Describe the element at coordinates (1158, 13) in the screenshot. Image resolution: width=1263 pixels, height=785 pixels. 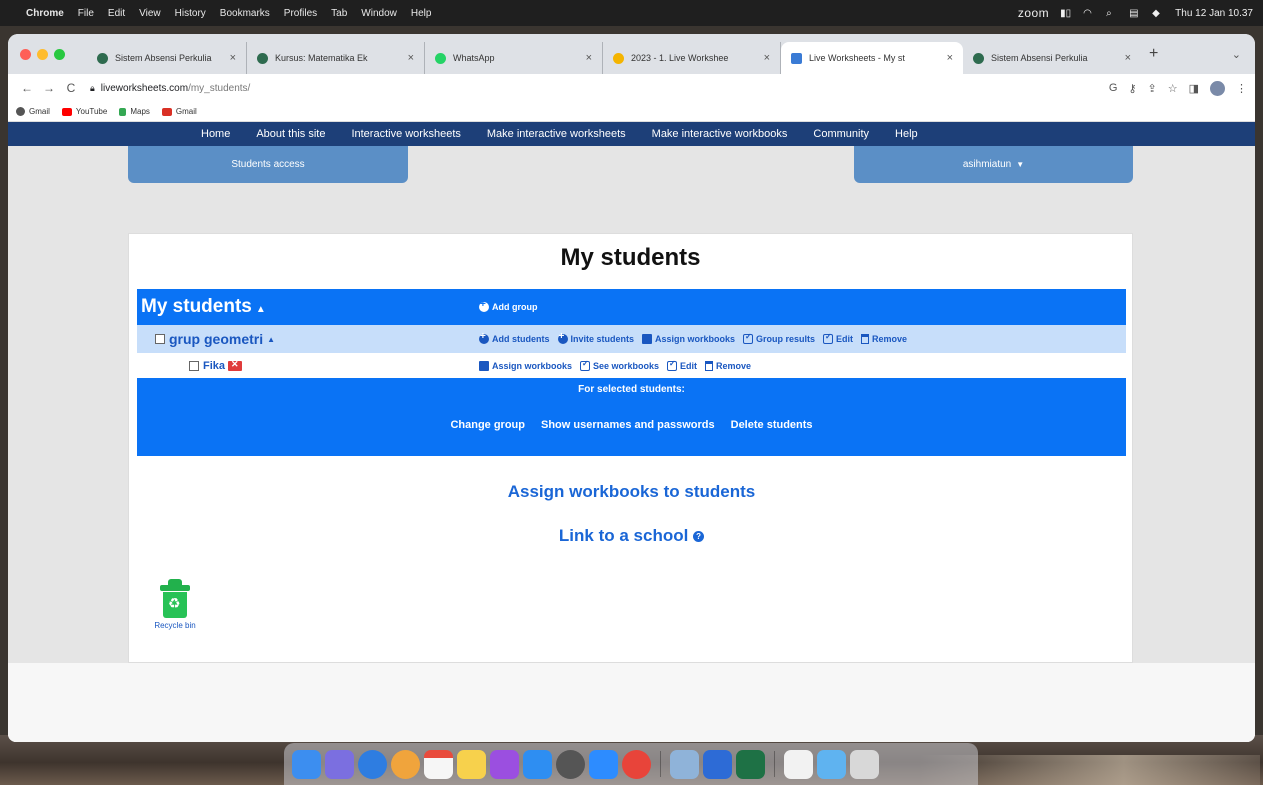
I see `siri-icon: ◆` at that location.